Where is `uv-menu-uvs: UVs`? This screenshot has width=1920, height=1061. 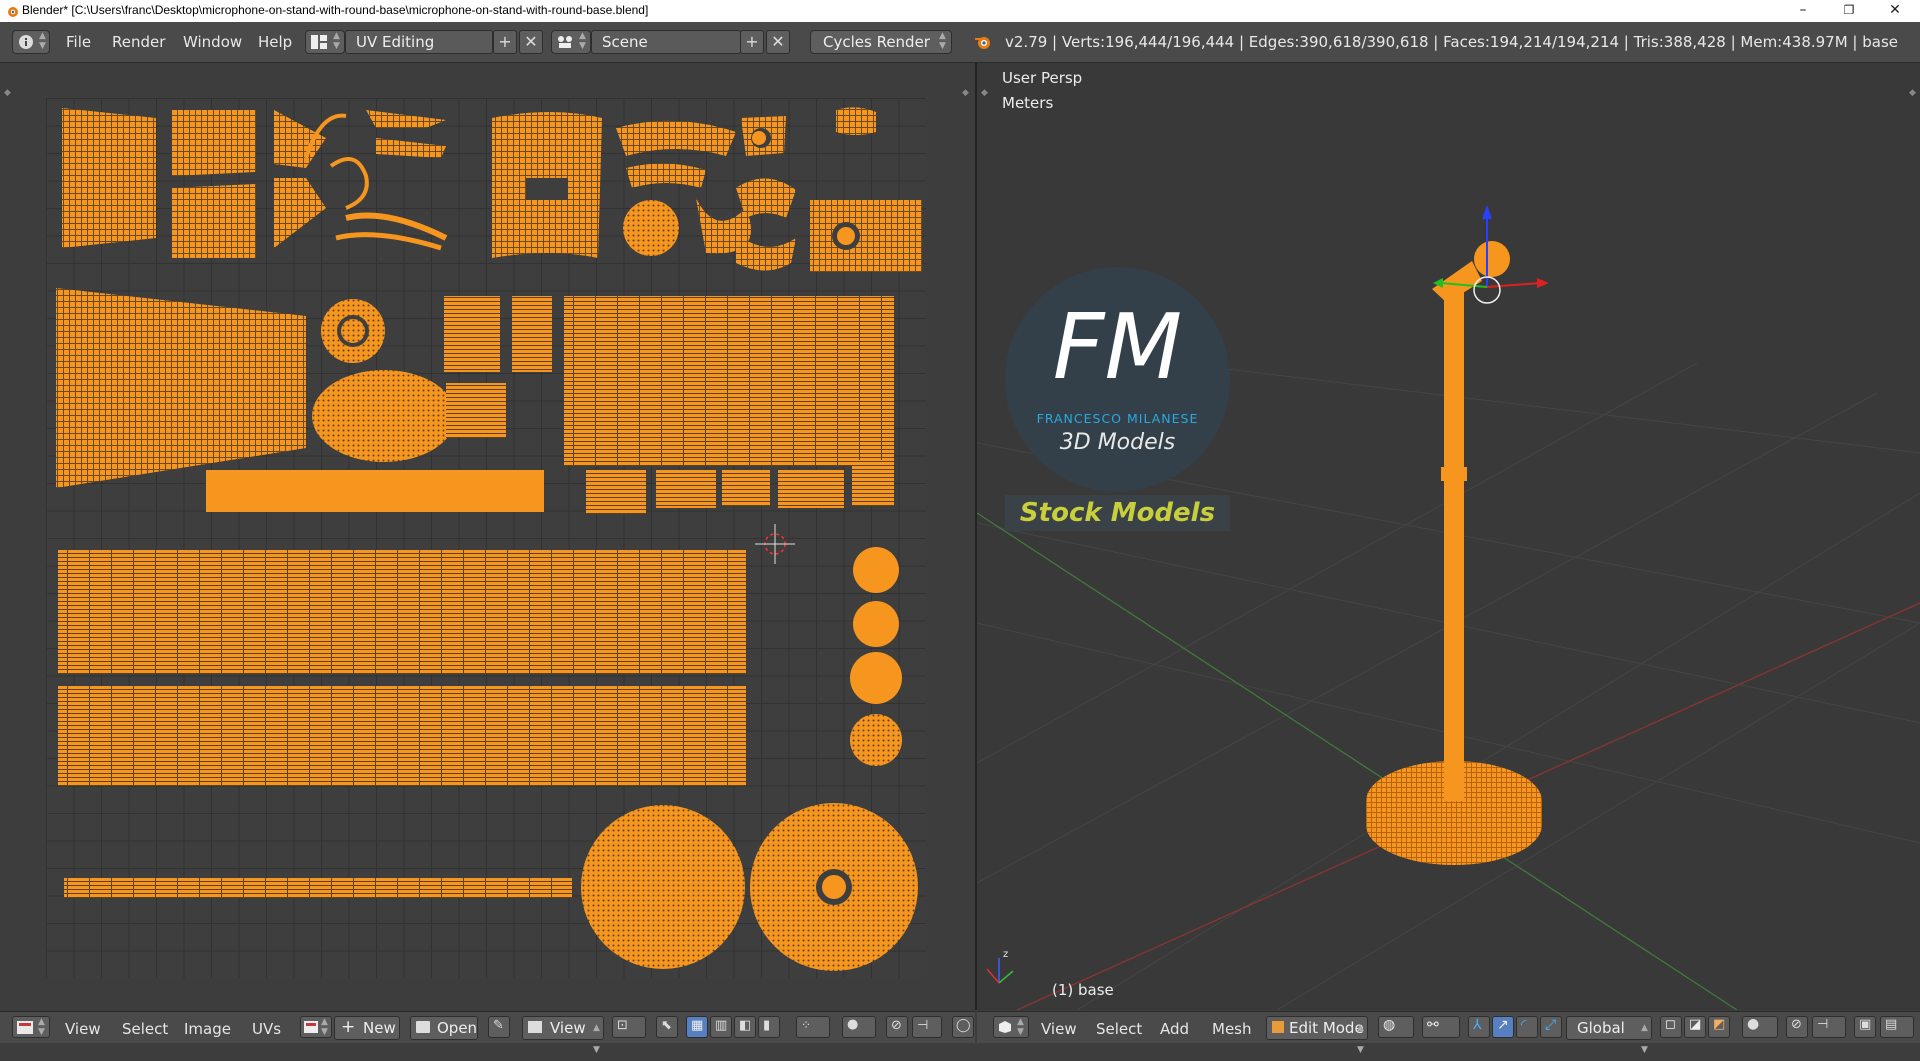 uv-menu-uvs: UVs is located at coordinates (266, 1029).